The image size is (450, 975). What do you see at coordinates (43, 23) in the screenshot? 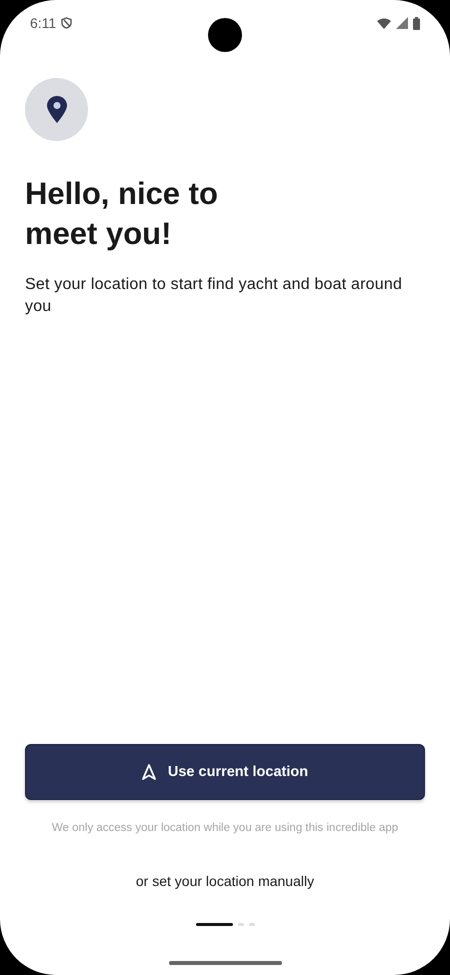
I see `status-time: 6:11` at bounding box center [43, 23].